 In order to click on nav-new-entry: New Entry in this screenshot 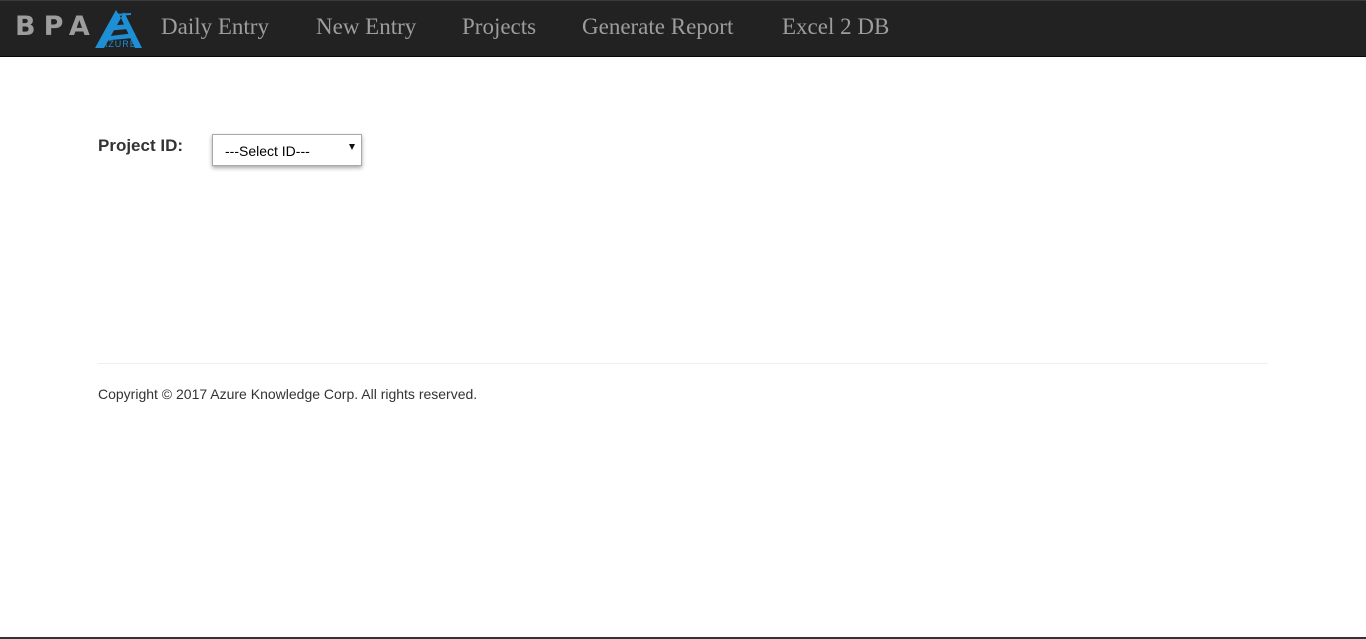, I will do `click(366, 27)`.